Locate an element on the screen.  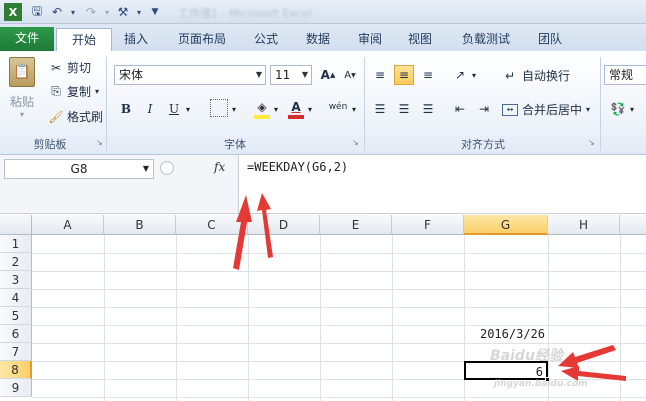
align-left-icon: ☰ is located at coordinates (380, 109).